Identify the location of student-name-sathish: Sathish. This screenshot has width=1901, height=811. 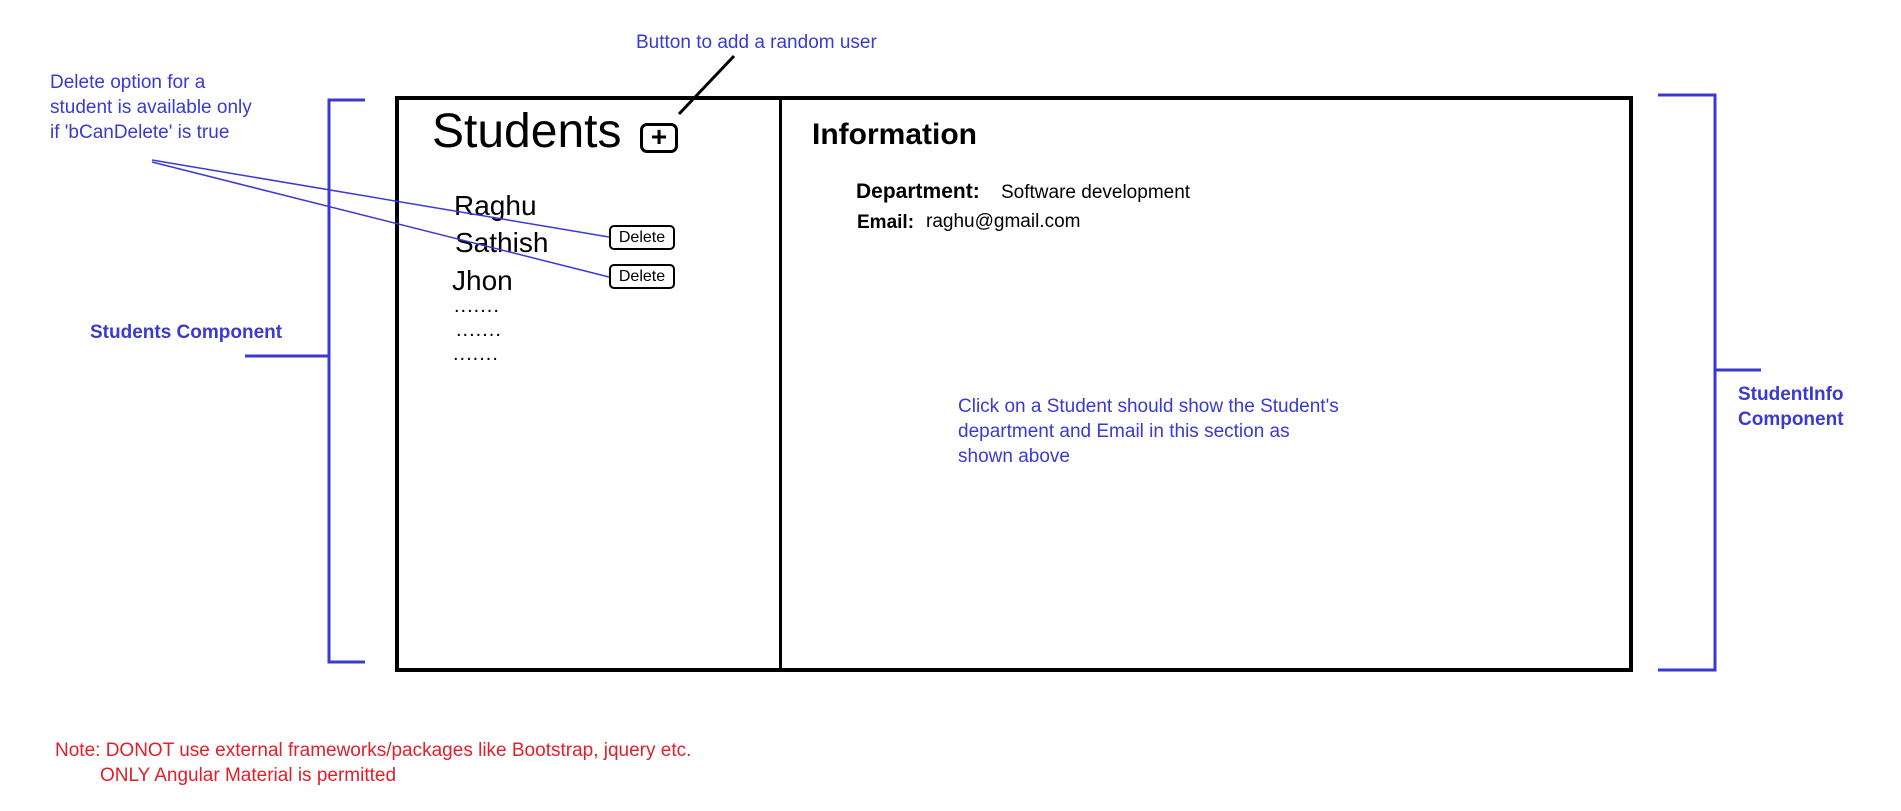
(501, 243).